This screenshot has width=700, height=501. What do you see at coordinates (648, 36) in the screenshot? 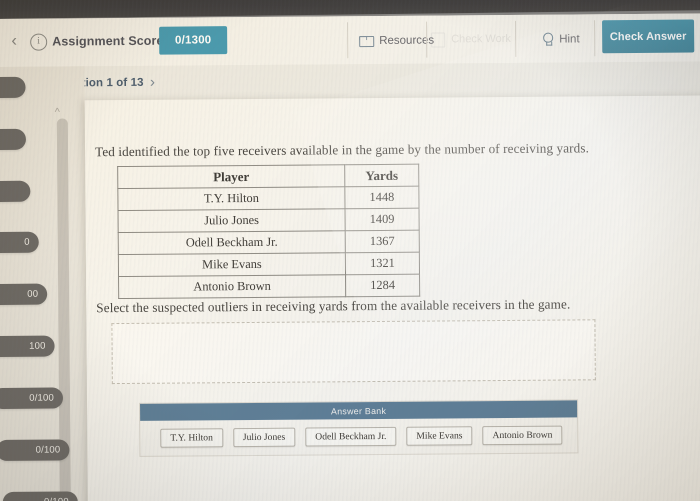
I see `check-answer-button: Check Answer` at bounding box center [648, 36].